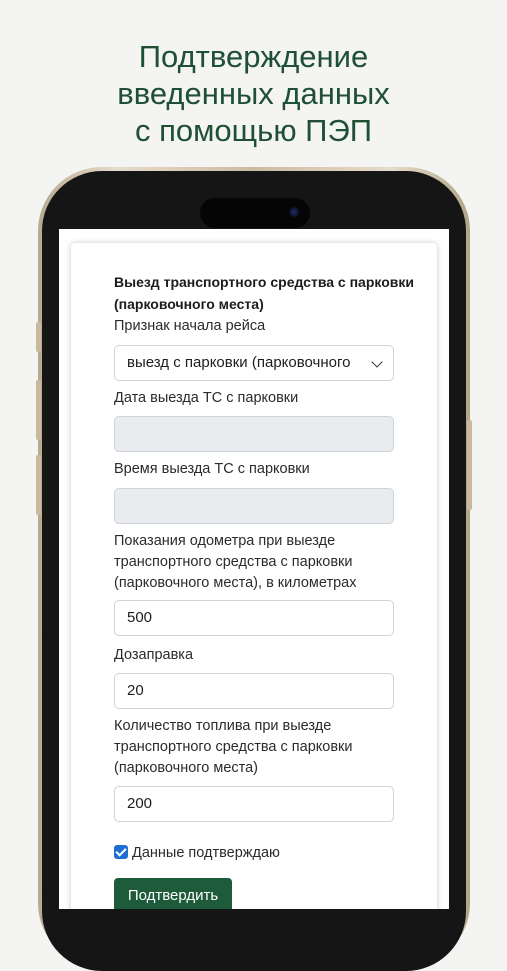 The height and width of the screenshot is (971, 507). What do you see at coordinates (254, 434) in the screenshot?
I see `departure-date-field` at bounding box center [254, 434].